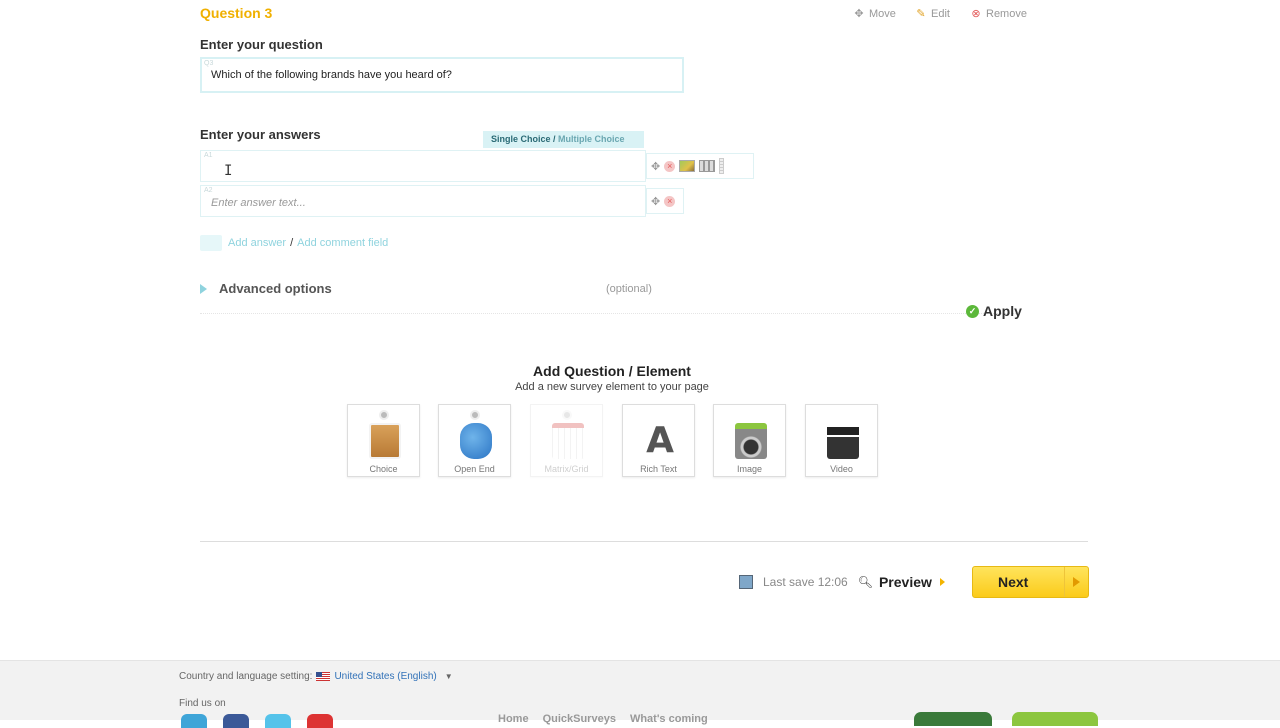 This screenshot has width=1280, height=728. Describe the element at coordinates (423, 166) in the screenshot. I see `answer-field-1: A1` at that location.